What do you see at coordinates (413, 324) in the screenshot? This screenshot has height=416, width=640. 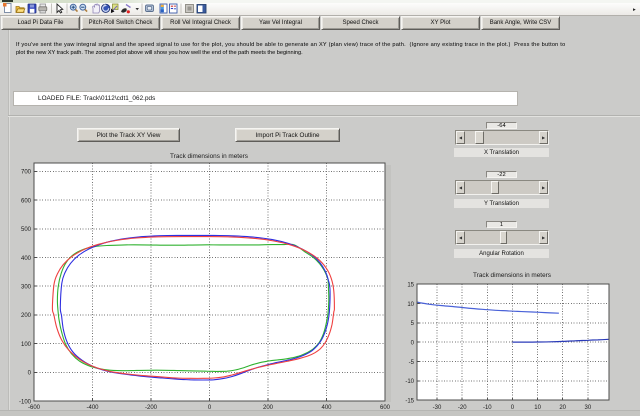 I see `svg-text: 5` at bounding box center [413, 324].